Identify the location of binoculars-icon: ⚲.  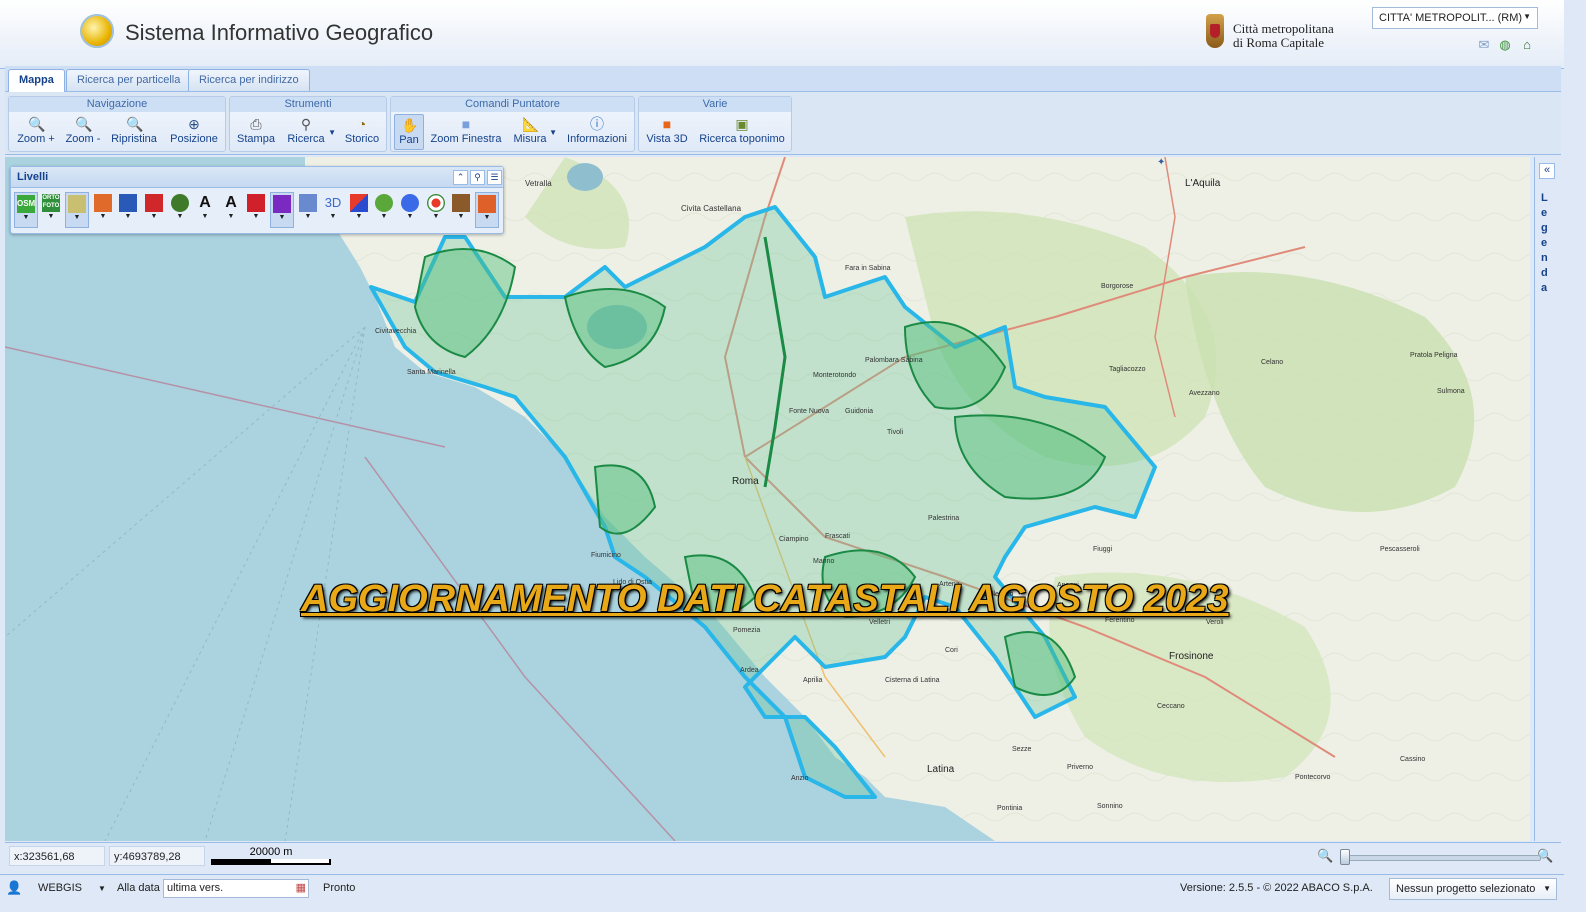
(477, 177).